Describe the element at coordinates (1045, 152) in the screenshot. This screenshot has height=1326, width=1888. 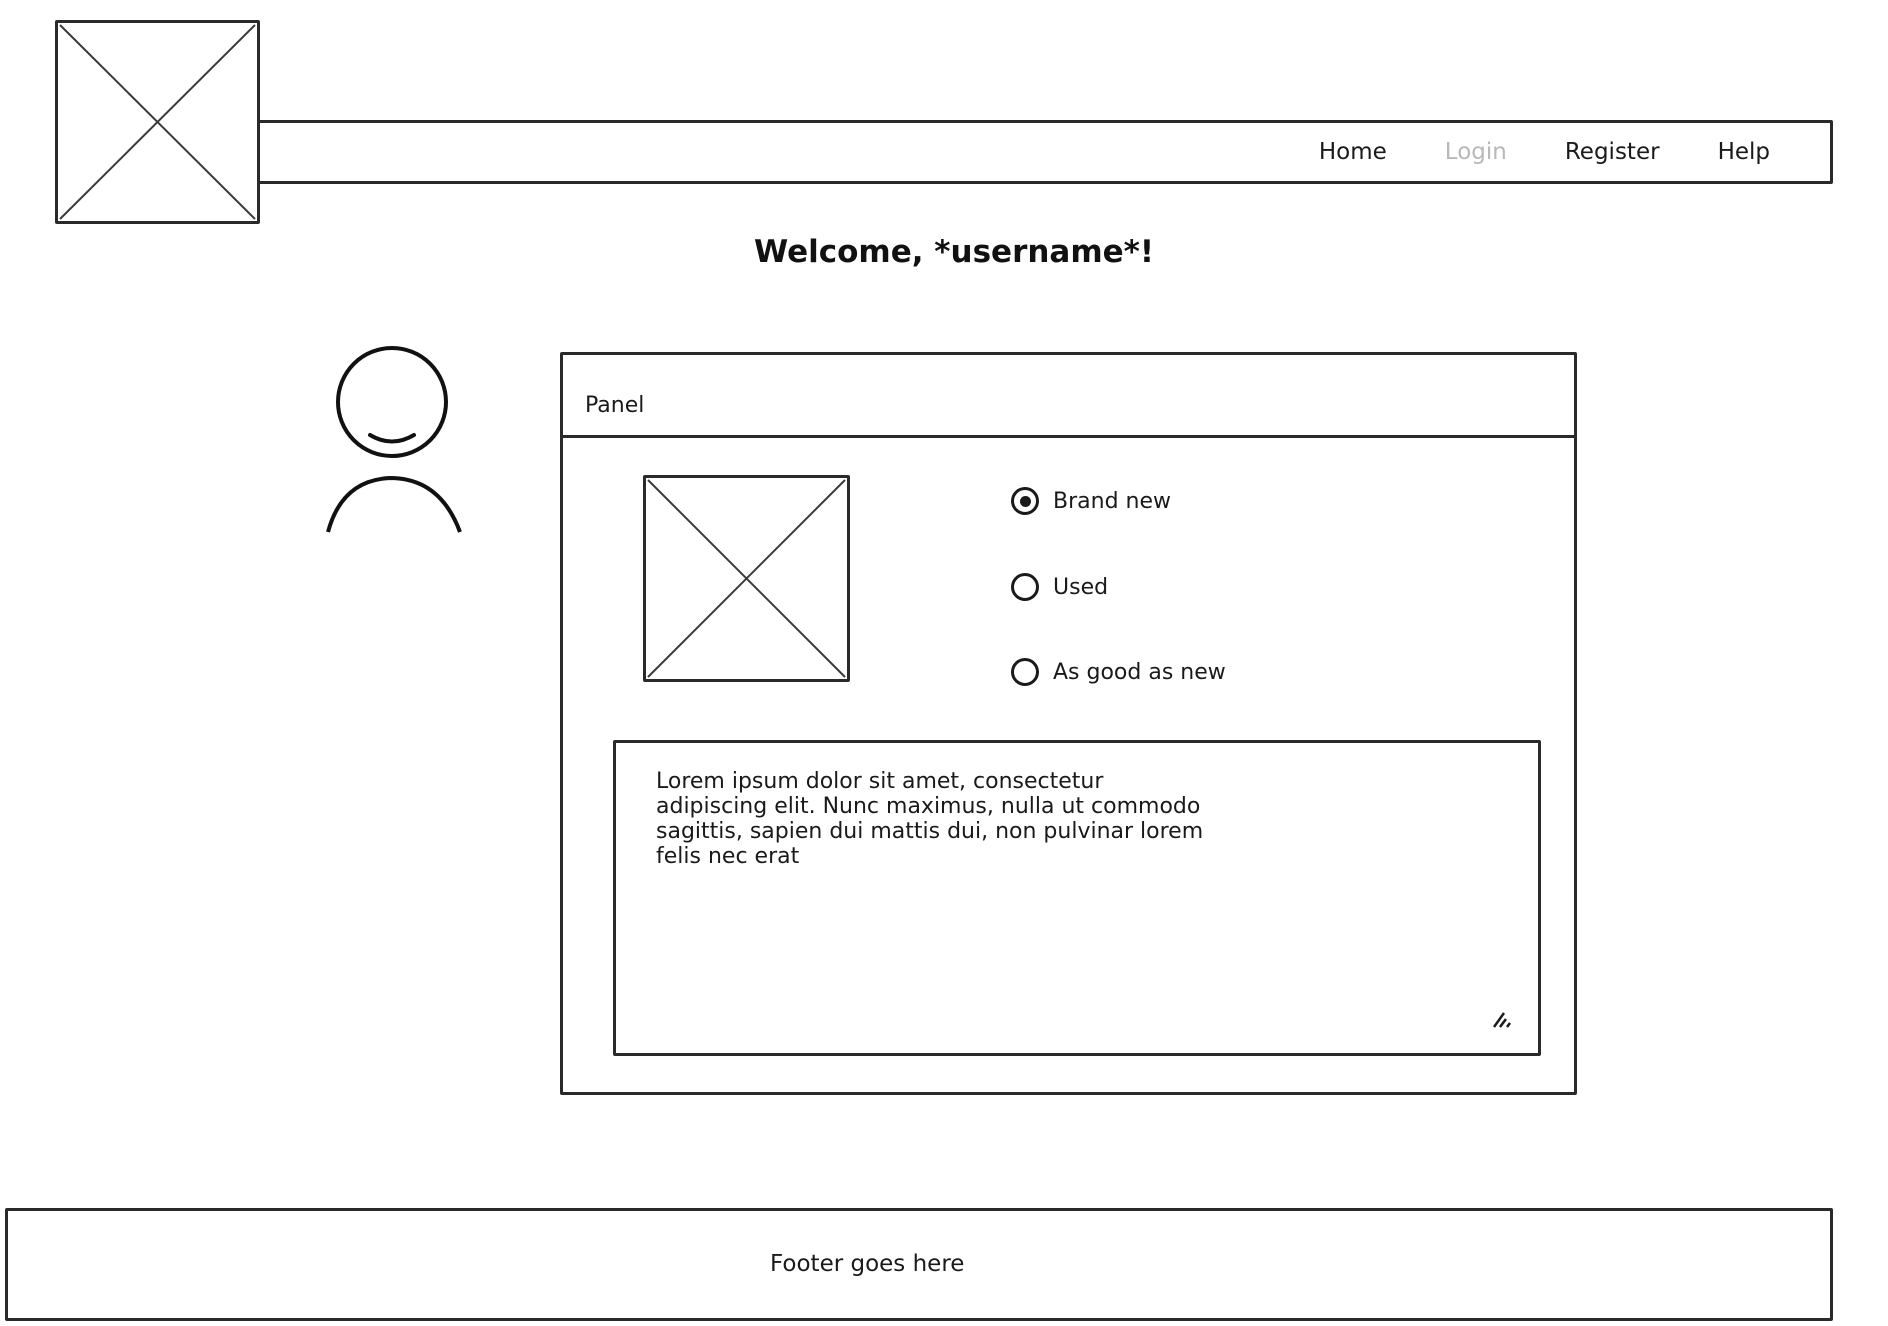
I see `navbar: Home Login Register Help` at that location.